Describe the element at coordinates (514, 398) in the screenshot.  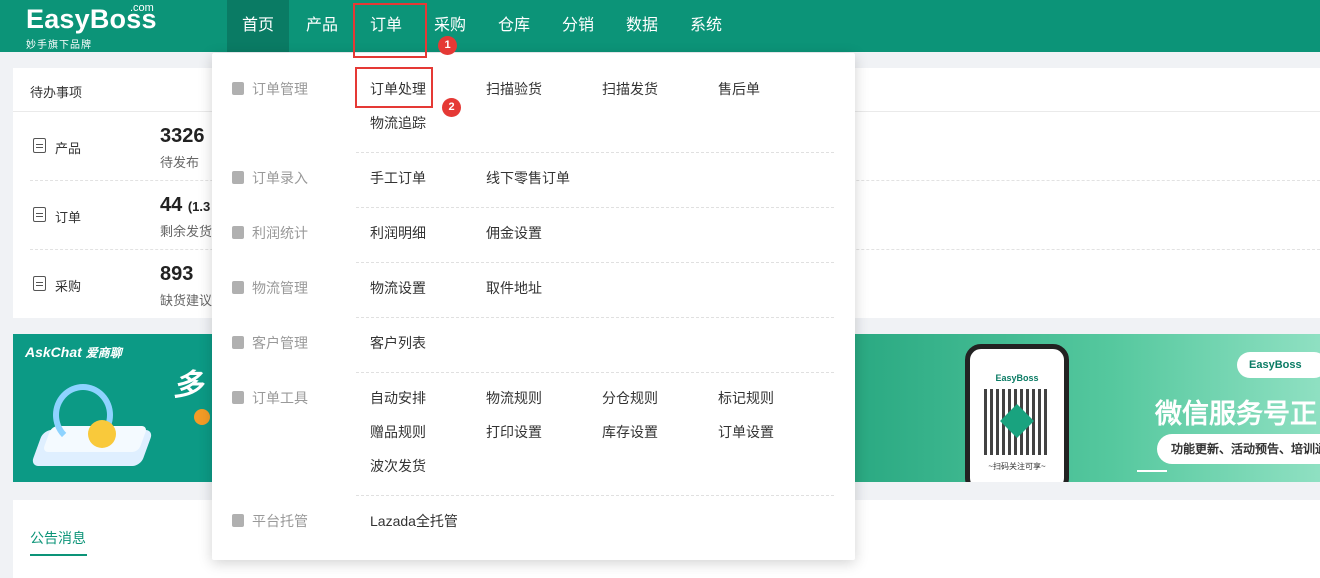
I see `menu-logistics-rules: 物流规则` at that location.